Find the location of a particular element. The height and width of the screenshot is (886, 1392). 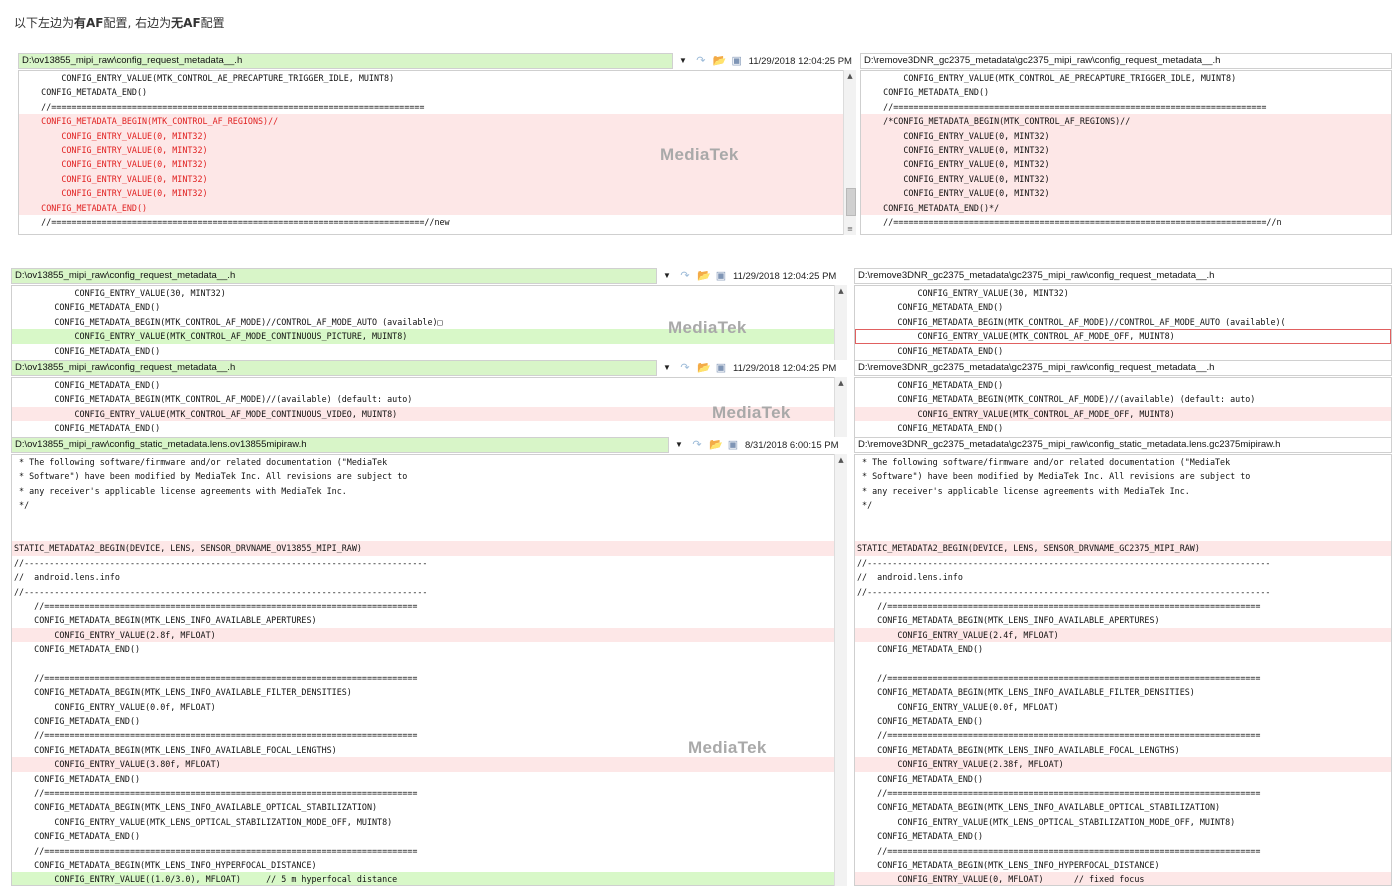

scroll-down-icon: ≡ is located at coordinates (850, 229).